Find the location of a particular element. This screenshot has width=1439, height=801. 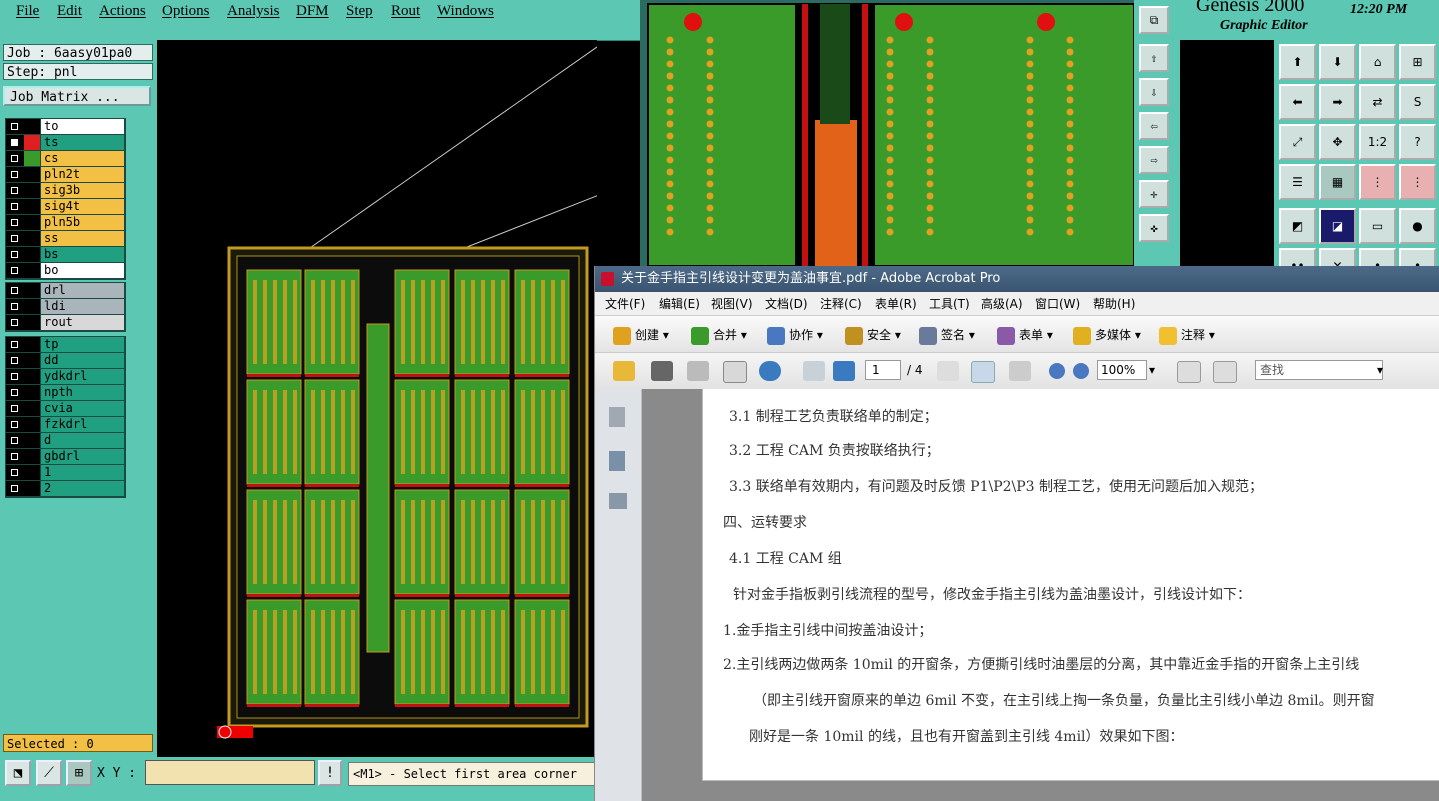

attachments-icon is located at coordinates (618, 501).